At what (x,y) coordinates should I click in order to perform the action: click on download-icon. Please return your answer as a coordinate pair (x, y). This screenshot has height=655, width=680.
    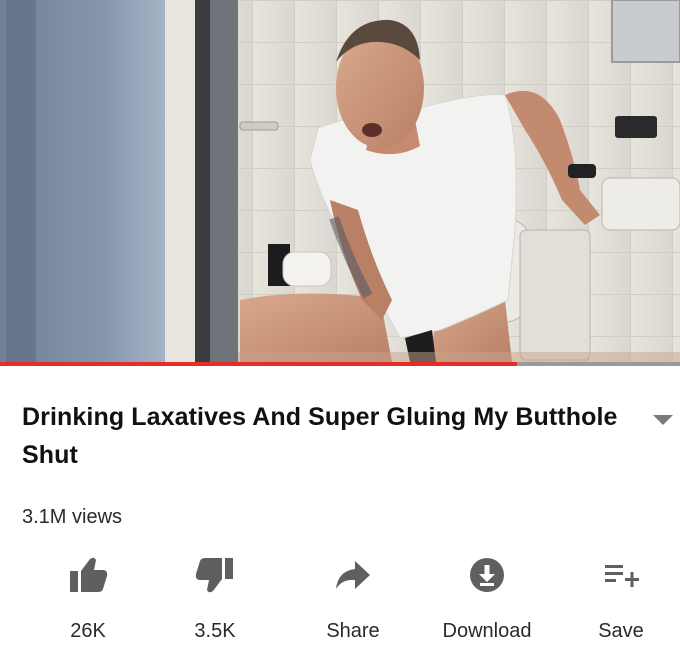
    Looking at the image, I should click on (487, 575).